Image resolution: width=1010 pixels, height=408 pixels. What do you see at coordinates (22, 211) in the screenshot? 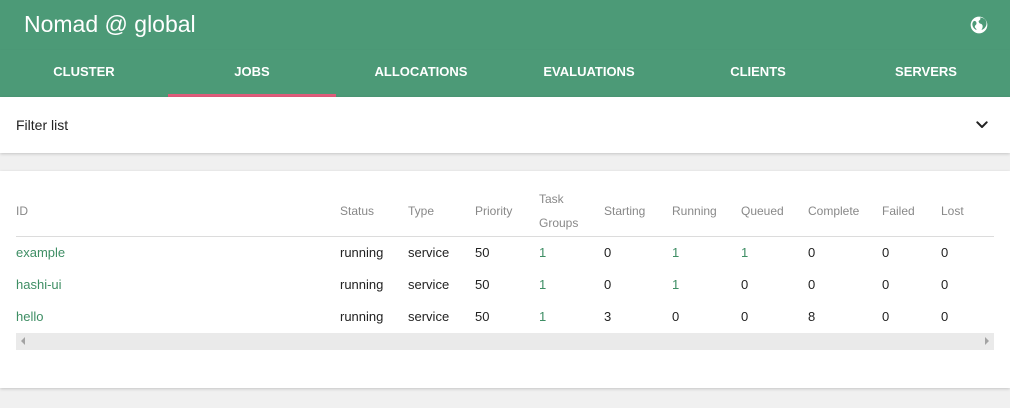
I see `column-header-id: ID` at bounding box center [22, 211].